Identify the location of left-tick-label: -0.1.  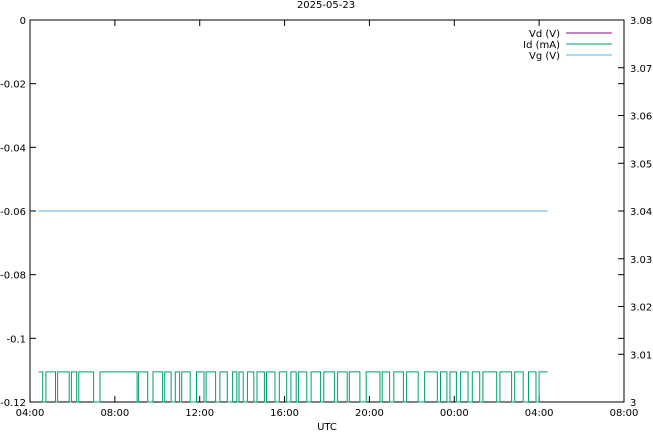
(16, 339).